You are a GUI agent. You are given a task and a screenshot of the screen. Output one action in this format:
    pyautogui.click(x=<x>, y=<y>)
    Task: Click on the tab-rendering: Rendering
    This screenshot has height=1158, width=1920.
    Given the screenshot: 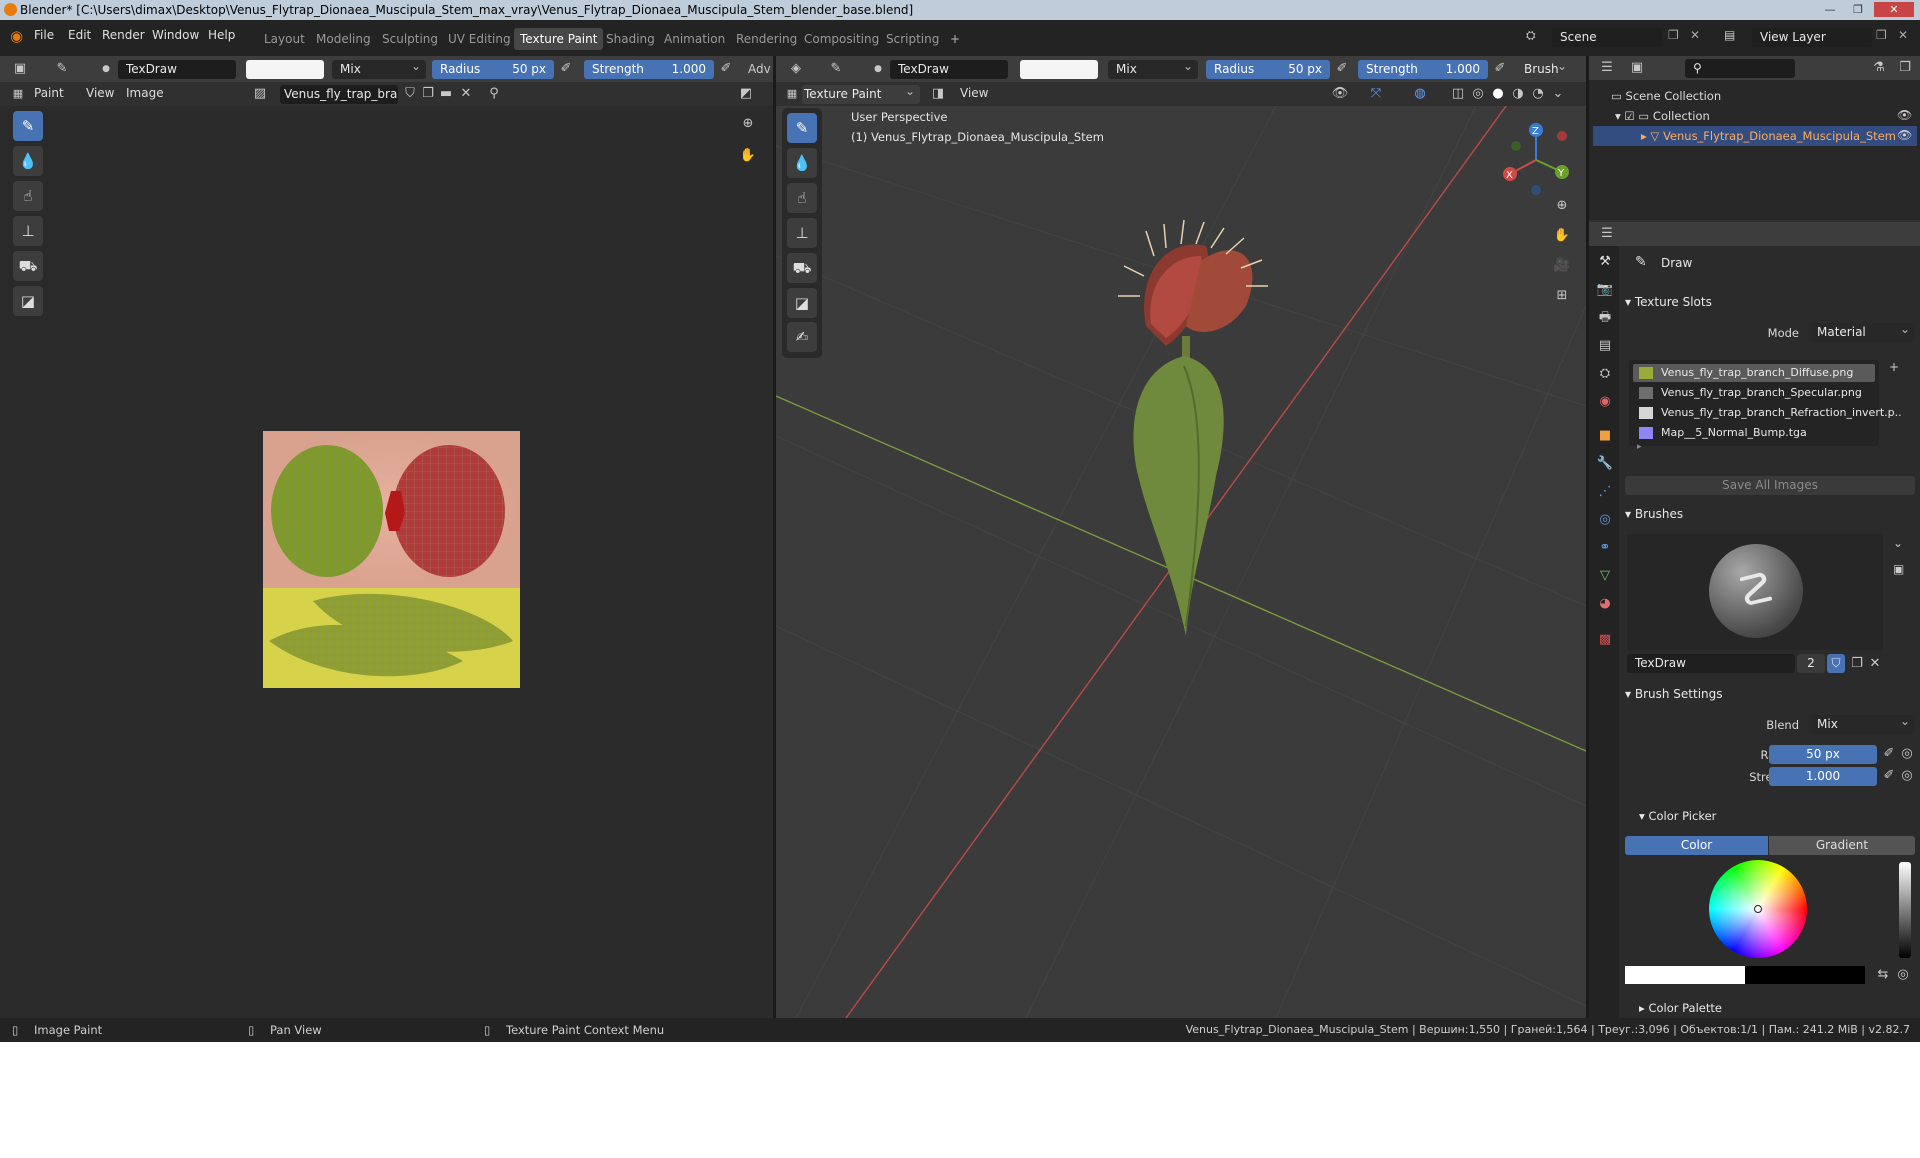 What is the action you would take?
    pyautogui.click(x=766, y=39)
    